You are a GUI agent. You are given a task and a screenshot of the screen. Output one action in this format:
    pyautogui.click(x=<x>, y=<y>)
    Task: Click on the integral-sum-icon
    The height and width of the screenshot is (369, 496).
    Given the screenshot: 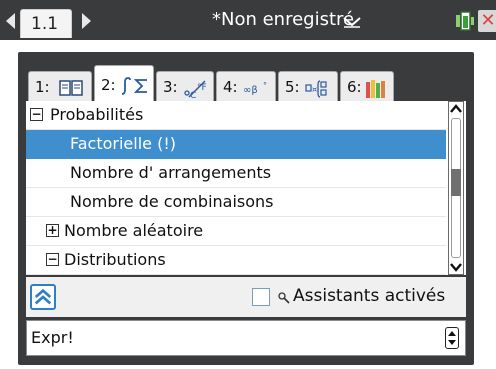 What is the action you would take?
    pyautogui.click(x=134, y=86)
    